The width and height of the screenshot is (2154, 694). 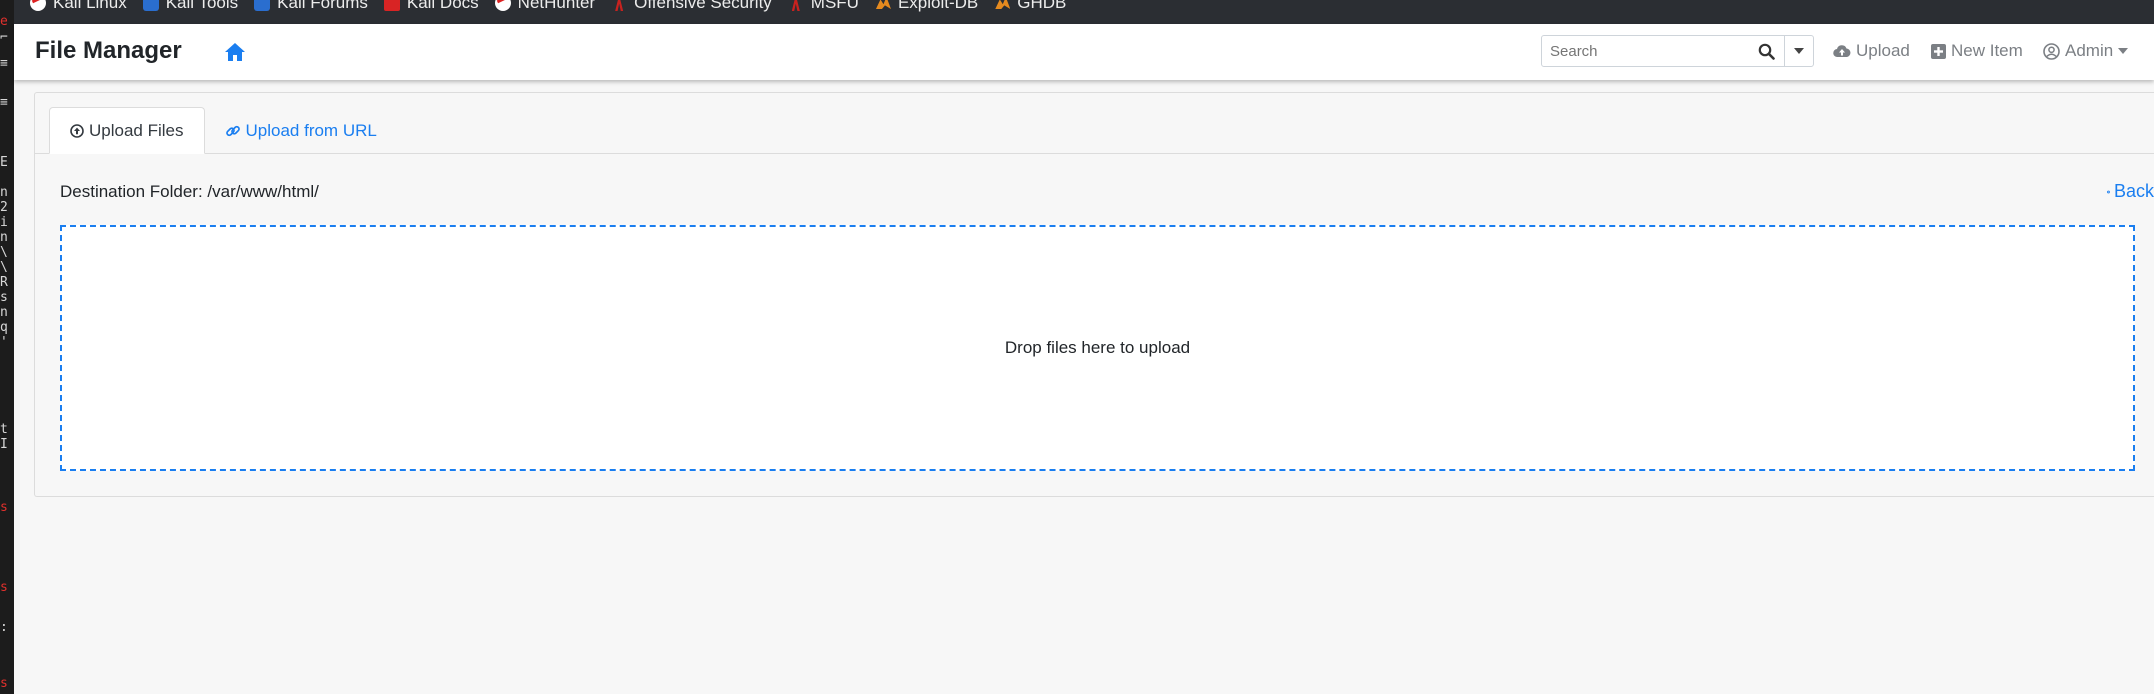 I want to click on bookmark-label: Kali Tools, so click(x=202, y=6).